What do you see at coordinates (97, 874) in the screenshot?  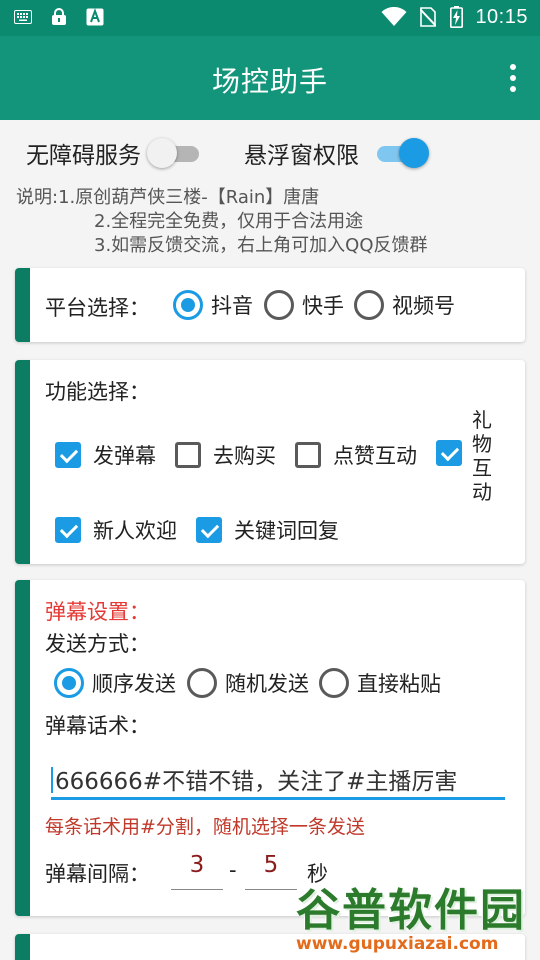 I see `interval-label: 弹幕间隔：` at bounding box center [97, 874].